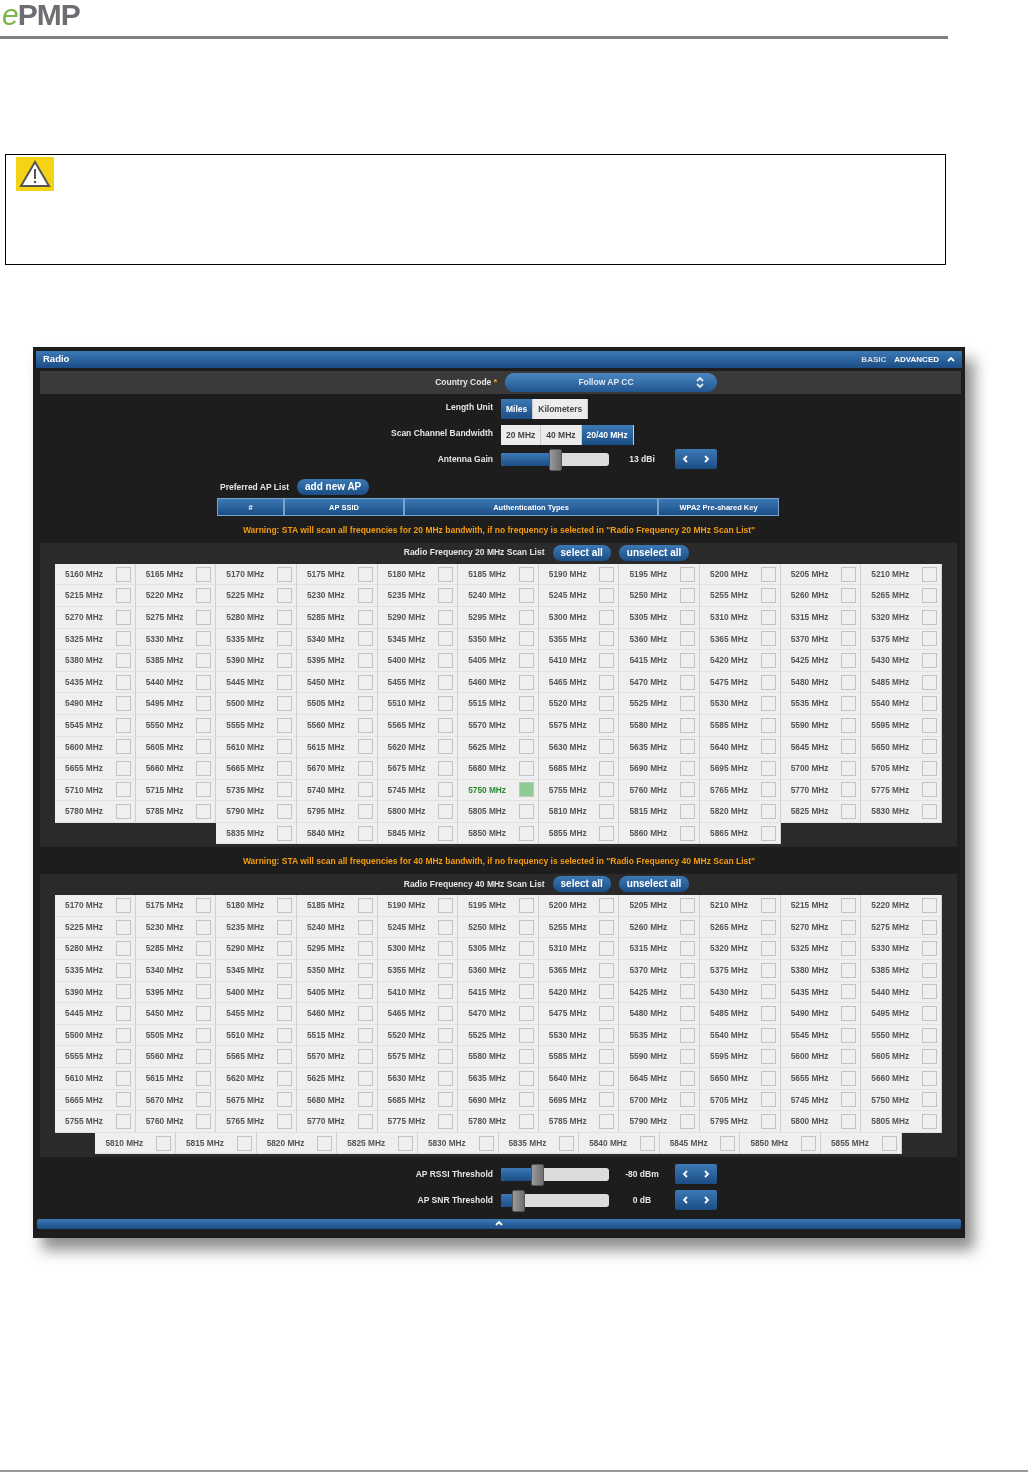  What do you see at coordinates (611, 382) in the screenshot?
I see `country-code-select: Follow AP CC` at bounding box center [611, 382].